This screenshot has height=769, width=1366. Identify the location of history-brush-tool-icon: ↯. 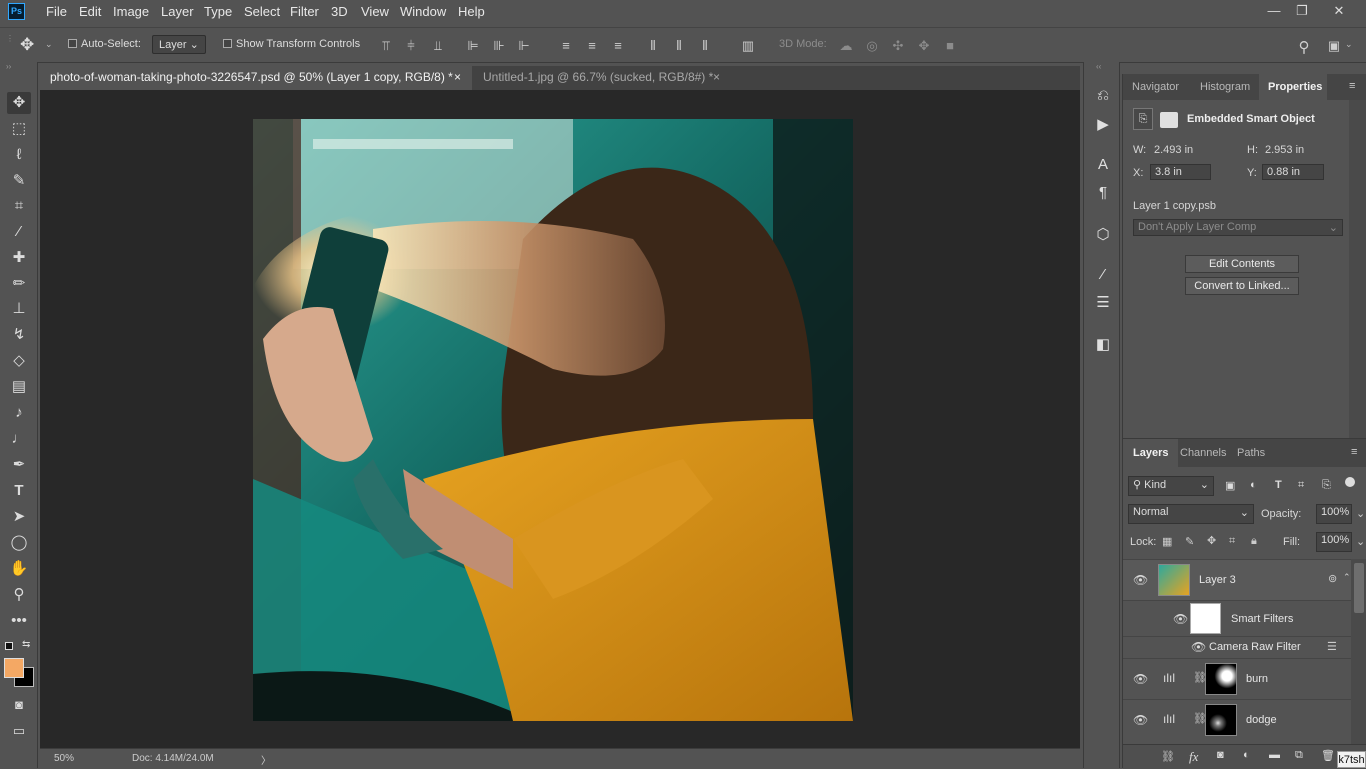
(19, 335).